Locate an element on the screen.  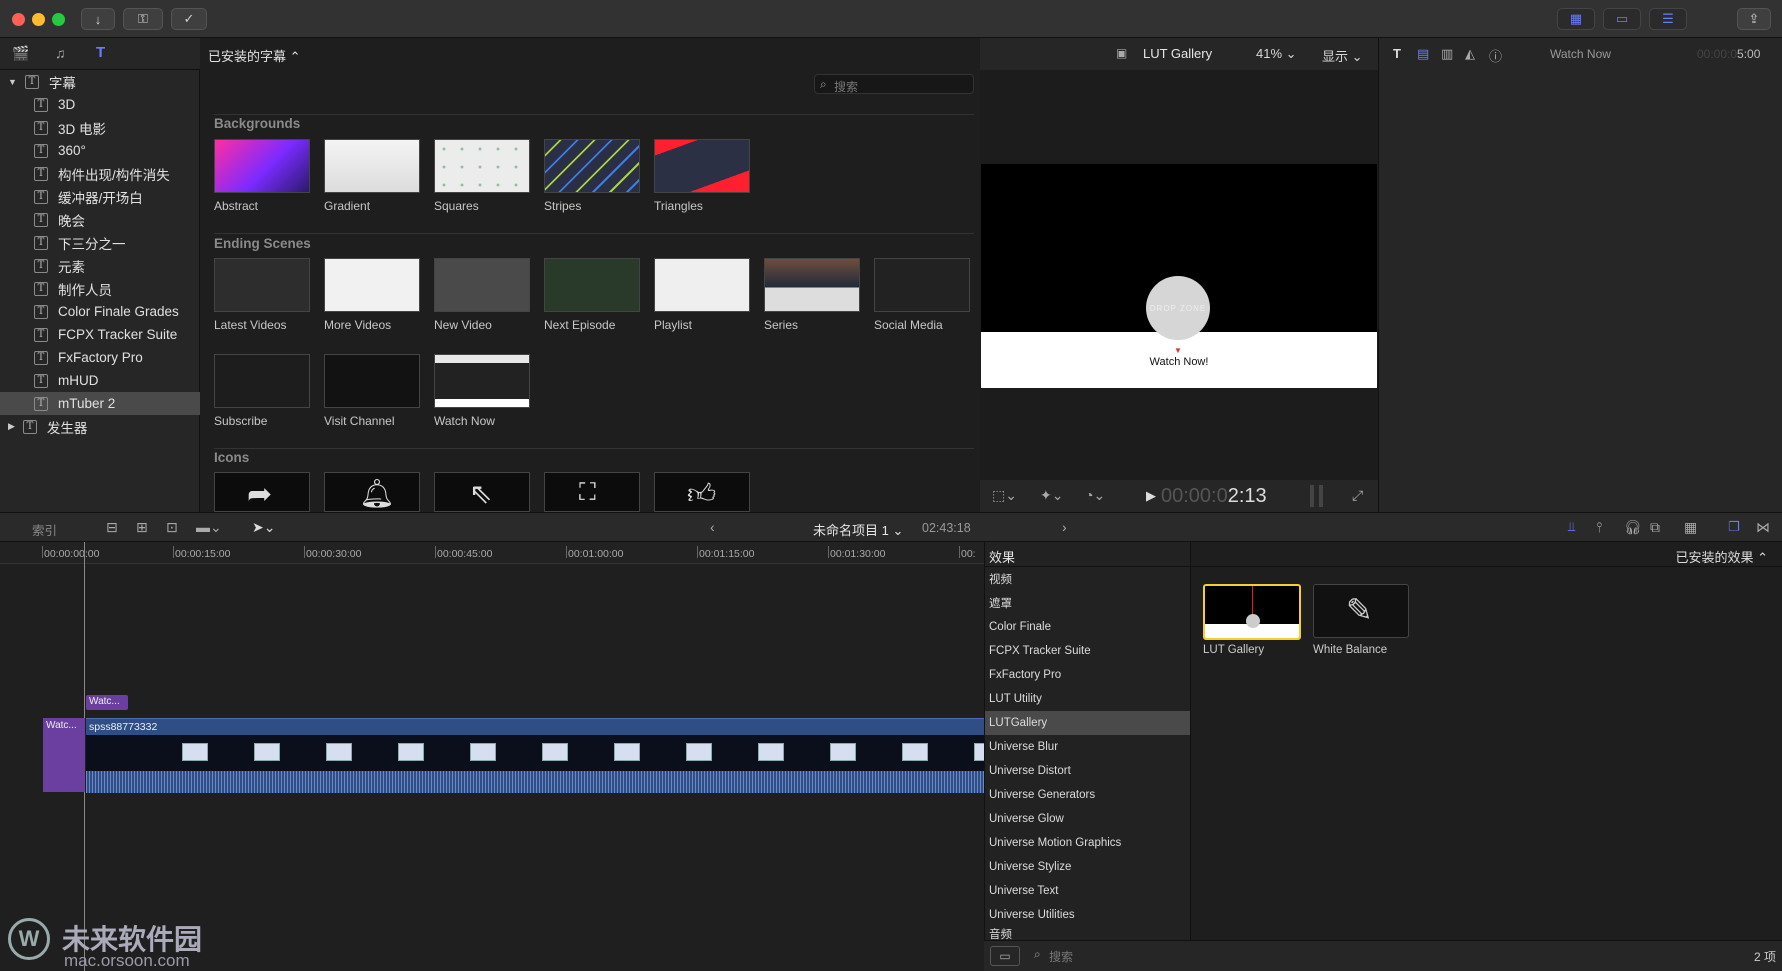
effects-browser-icon: ❐ is located at coordinates (1734, 527).